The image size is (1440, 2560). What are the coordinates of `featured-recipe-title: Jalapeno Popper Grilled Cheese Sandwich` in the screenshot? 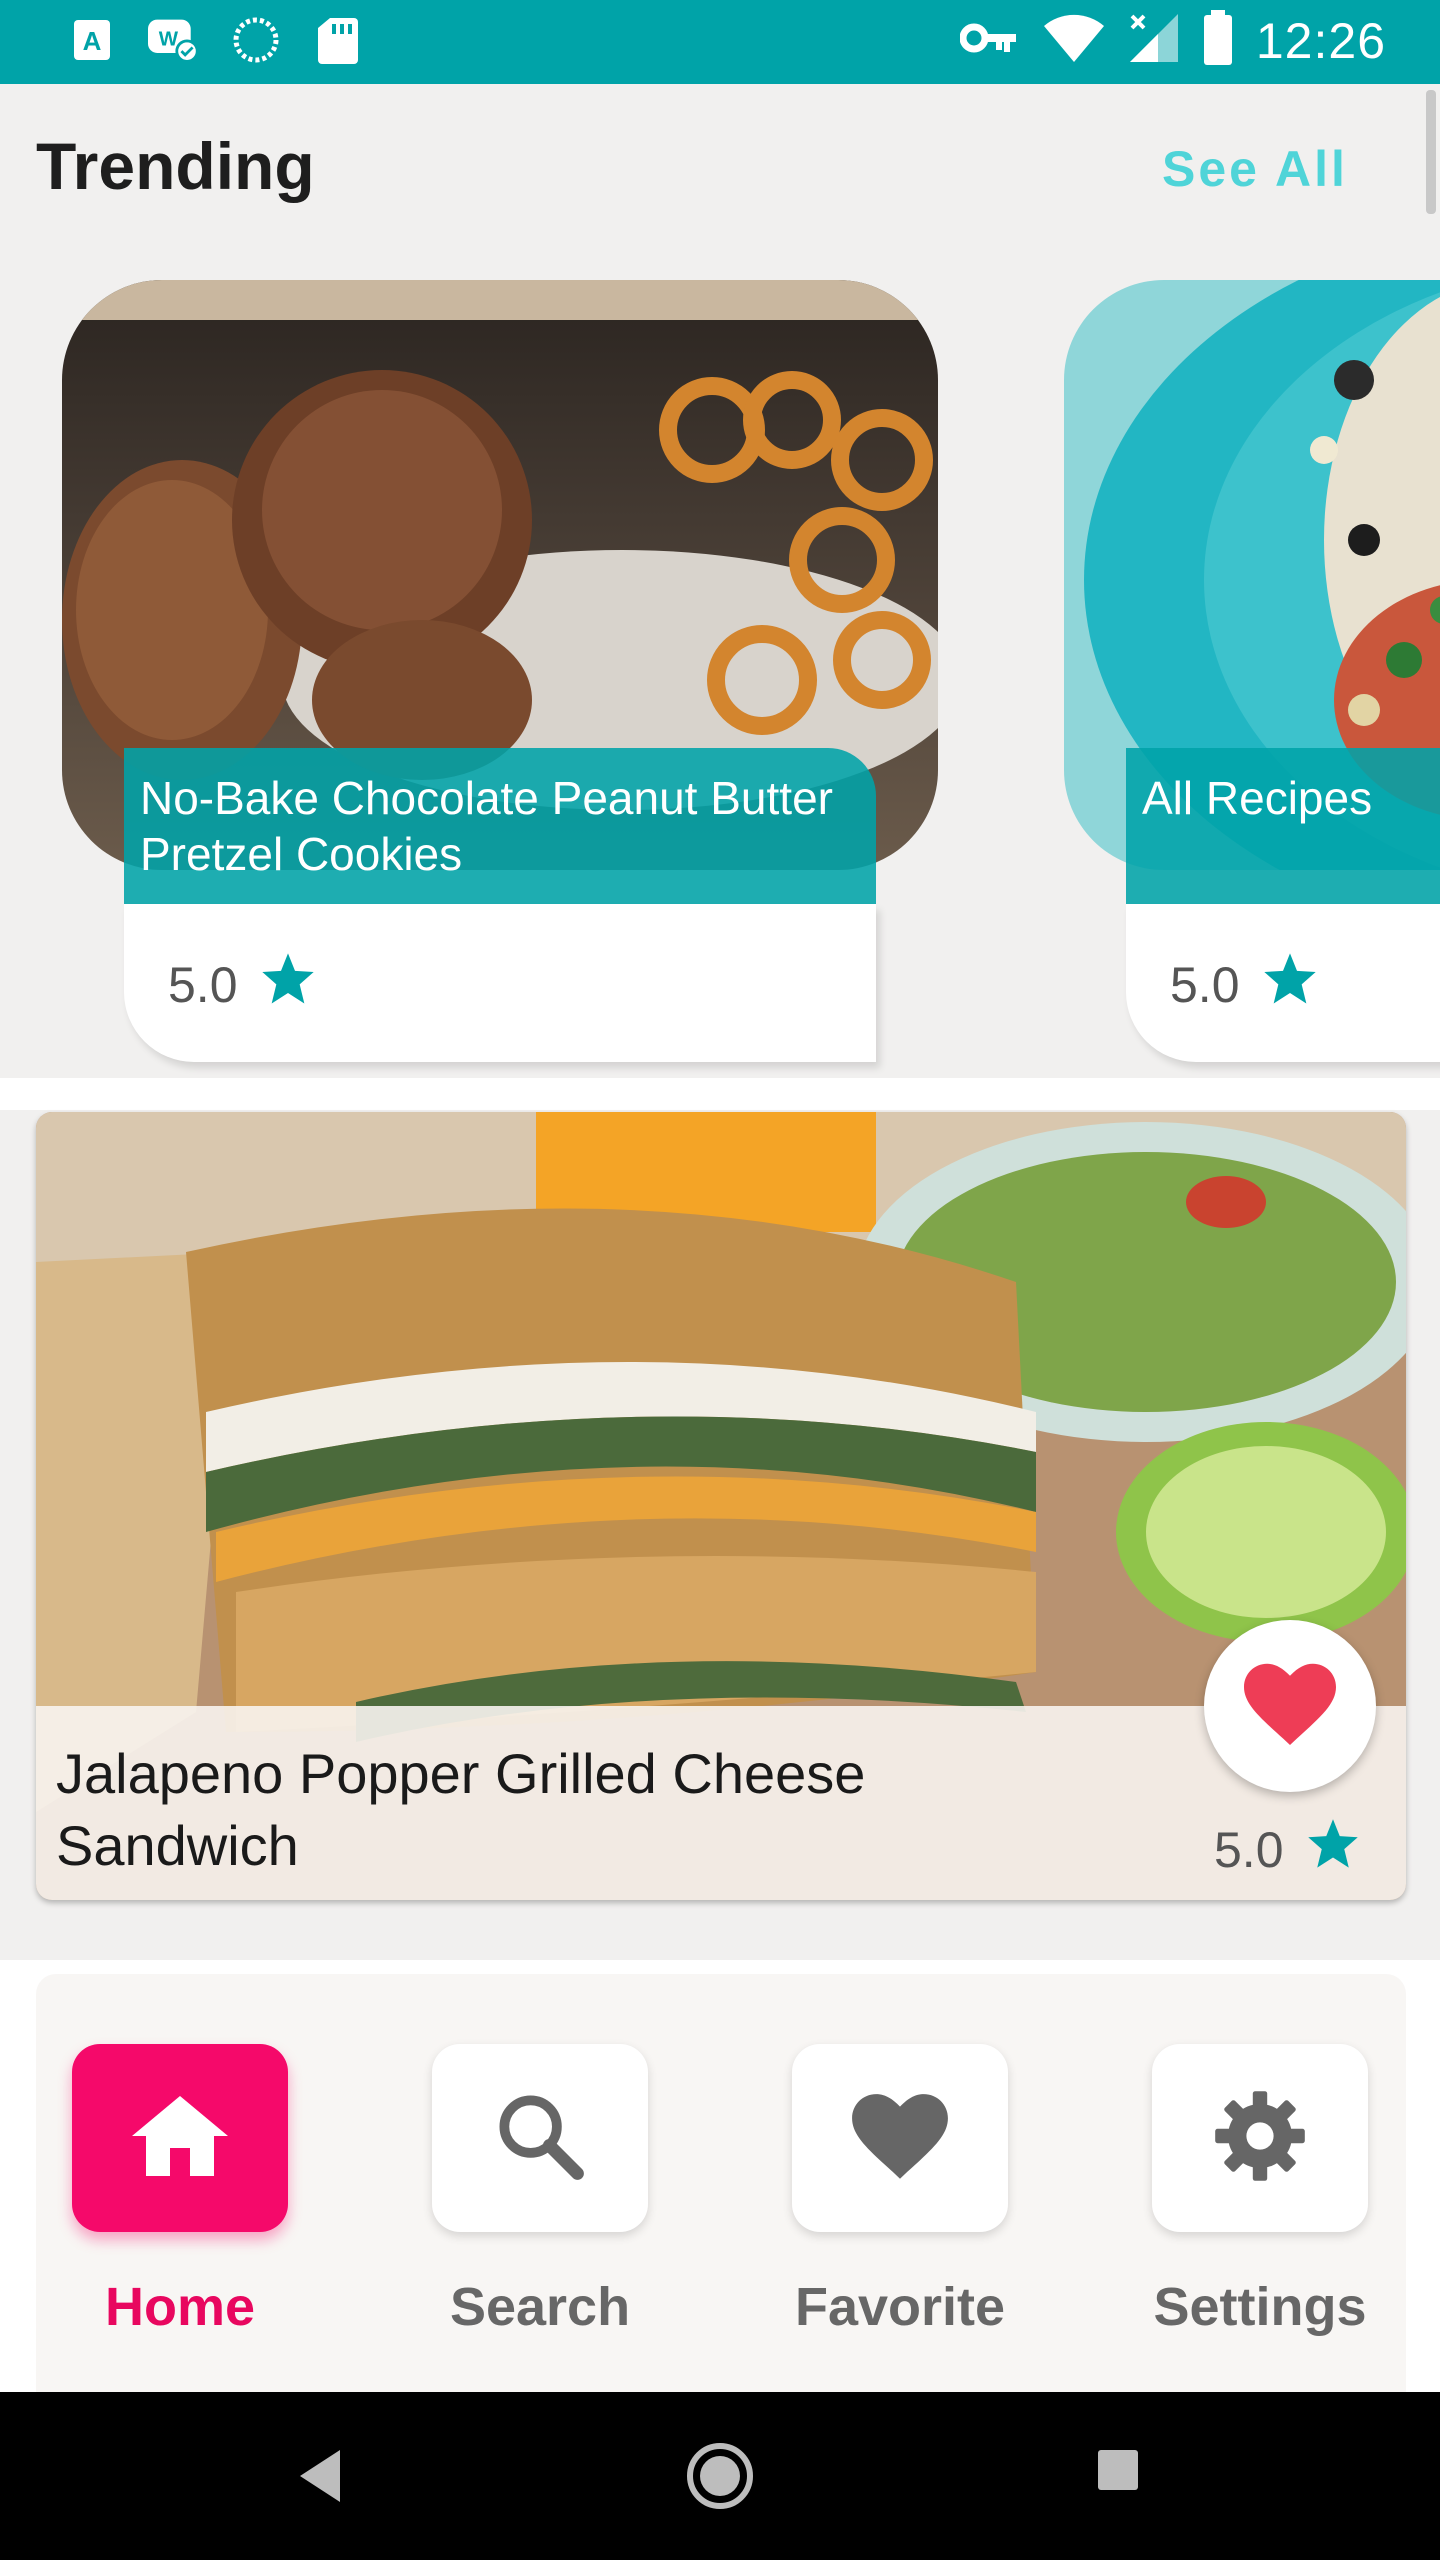 It's located at (461, 1809).